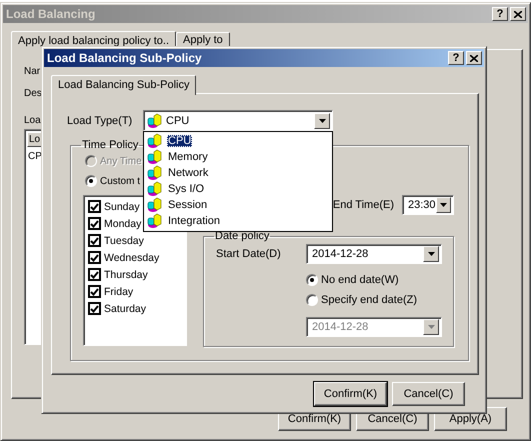 This screenshot has height=441, width=531. I want to click on group-title: Date policy, so click(242, 236).